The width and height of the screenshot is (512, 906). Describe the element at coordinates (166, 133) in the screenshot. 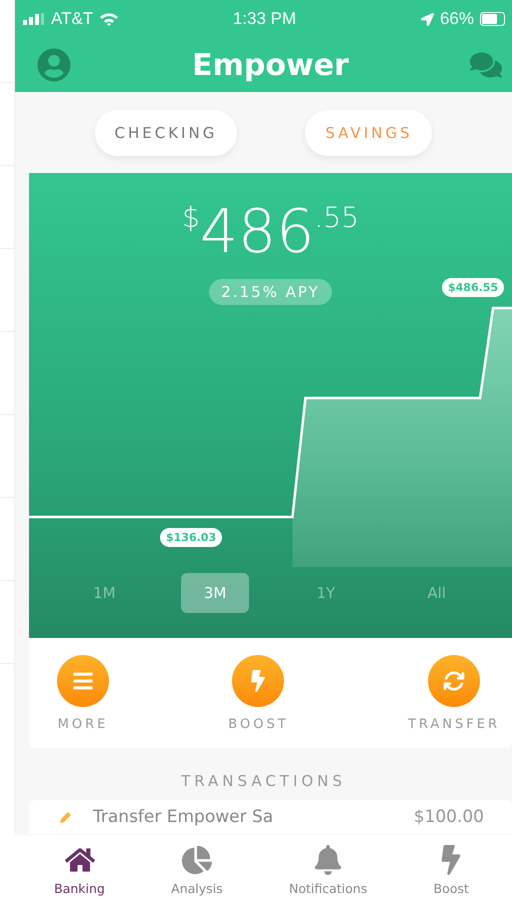

I see `account-tab: CHECKING` at that location.